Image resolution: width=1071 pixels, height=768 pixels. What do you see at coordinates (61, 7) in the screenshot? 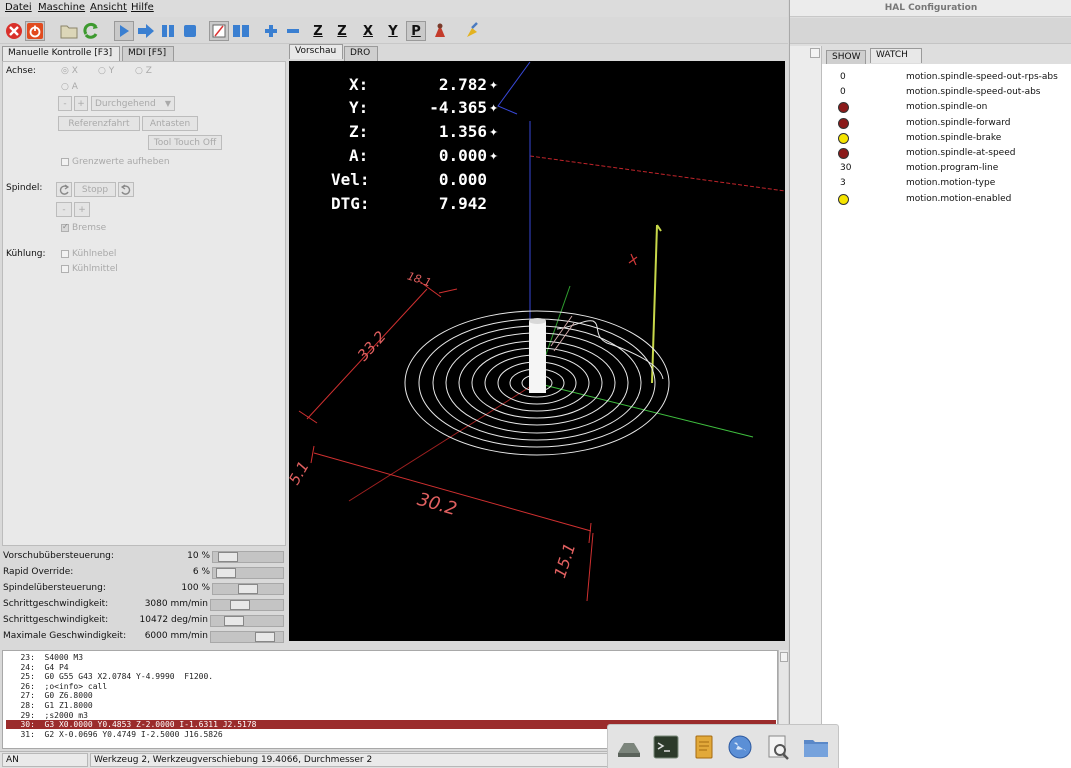
I see `menu-maschine: Maschine` at bounding box center [61, 7].